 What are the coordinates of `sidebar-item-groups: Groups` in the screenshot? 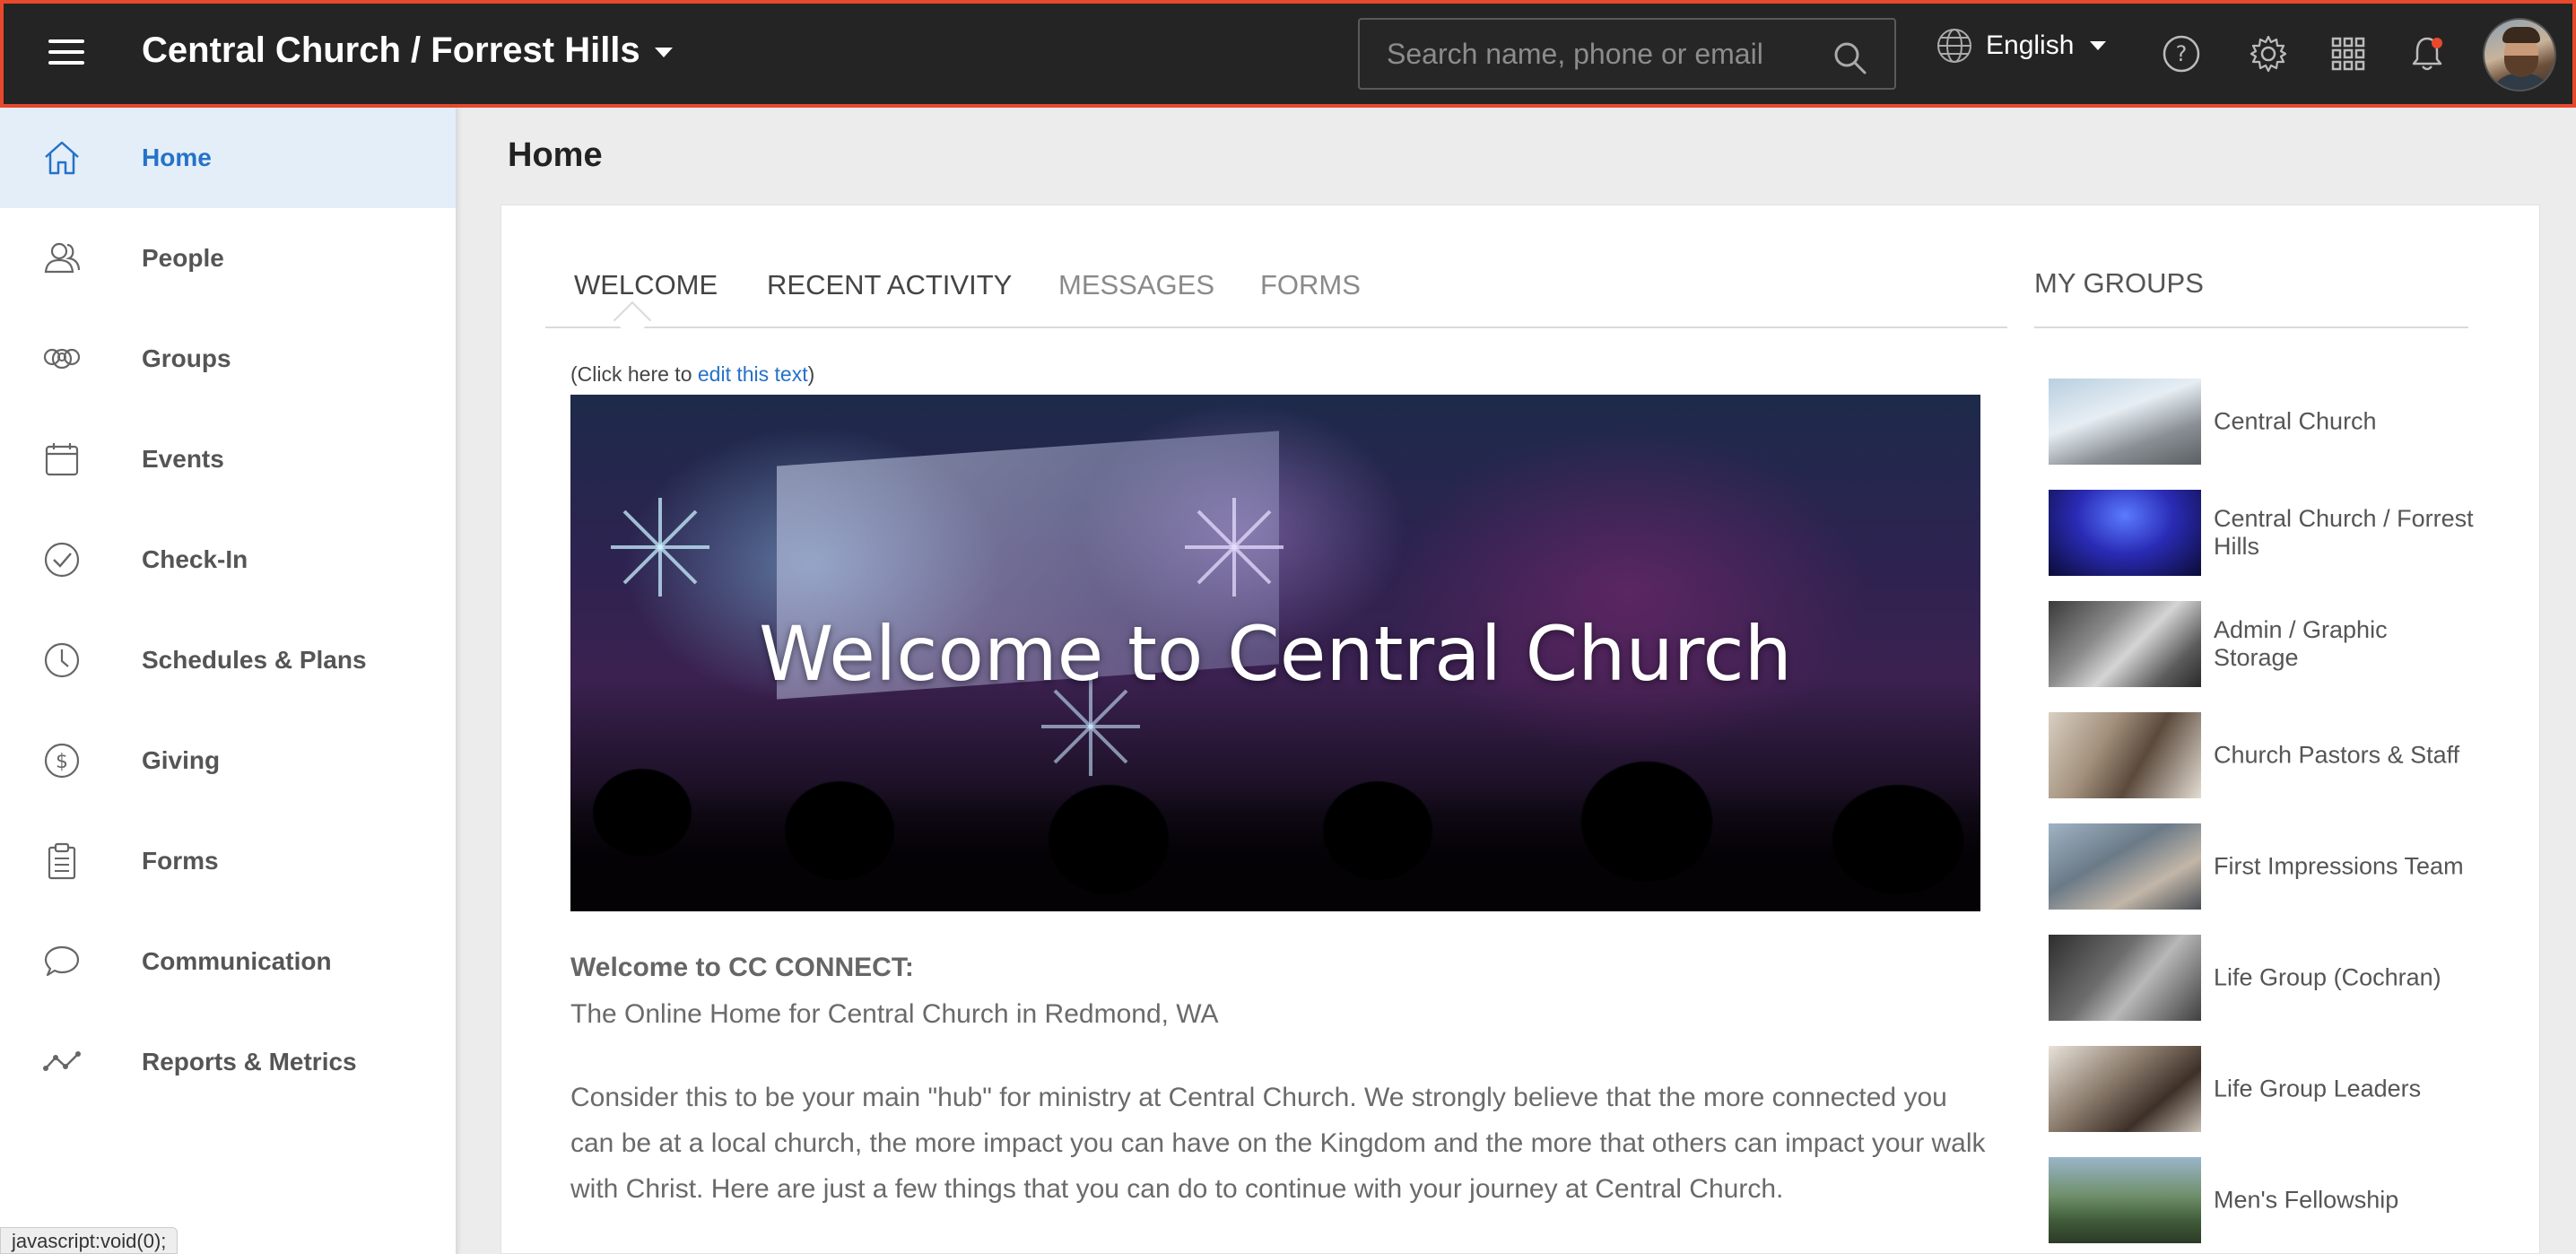 It's located at (228, 359).